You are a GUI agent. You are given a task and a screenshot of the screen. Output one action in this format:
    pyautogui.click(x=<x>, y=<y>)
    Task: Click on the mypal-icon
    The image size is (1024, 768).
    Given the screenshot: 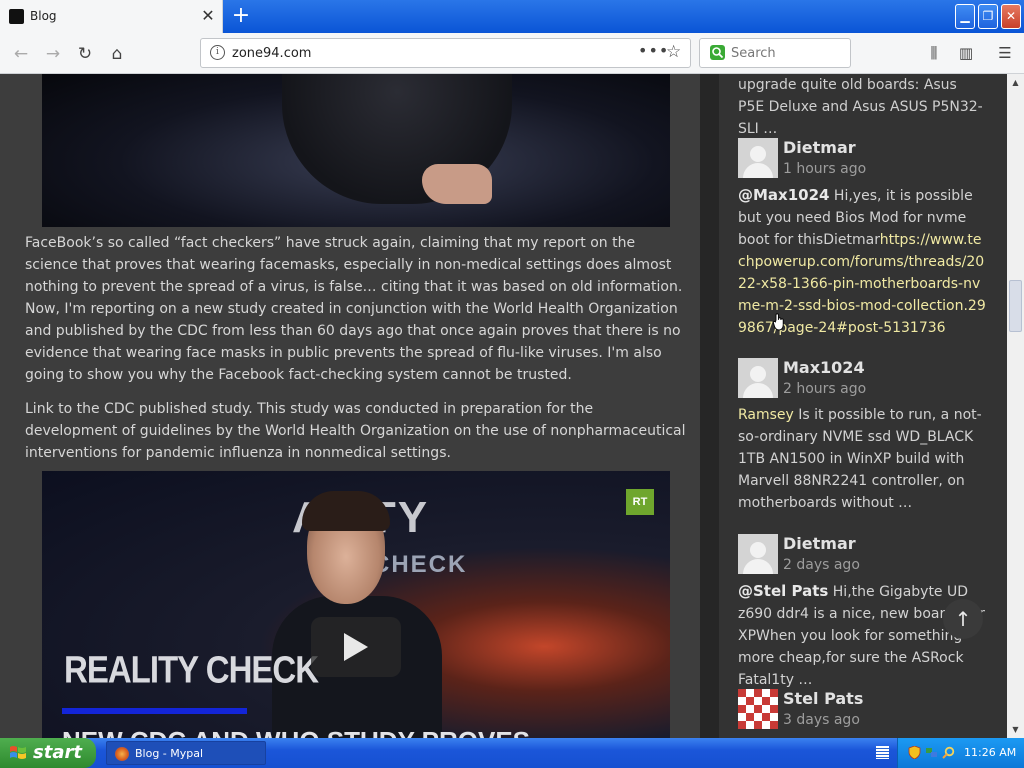 What is the action you would take?
    pyautogui.click(x=122, y=754)
    